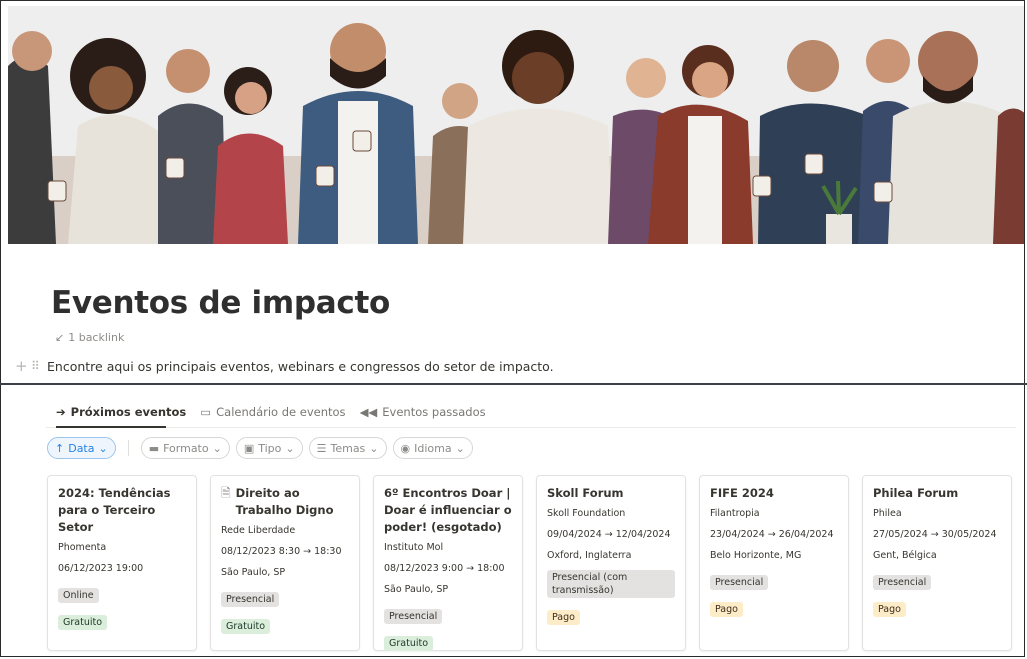  I want to click on filter-temas: ☰ Temas ⌄, so click(347, 448).